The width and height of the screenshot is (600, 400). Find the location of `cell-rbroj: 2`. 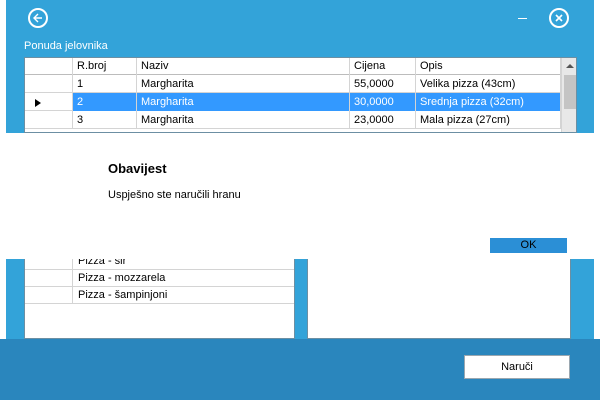

cell-rbroj: 2 is located at coordinates (105, 102).